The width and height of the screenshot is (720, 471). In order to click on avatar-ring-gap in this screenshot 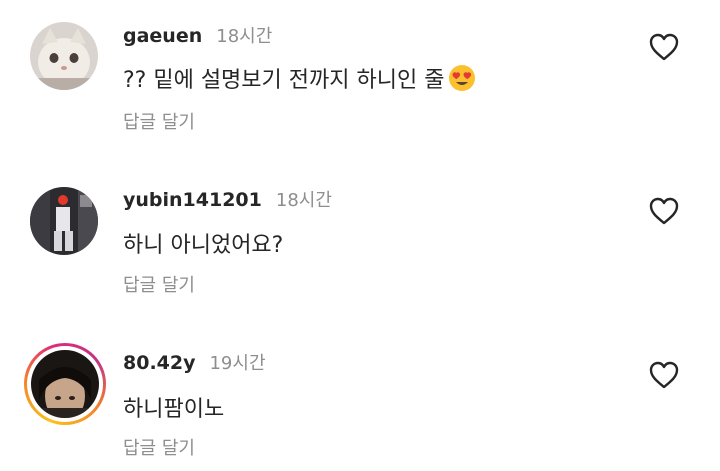, I will do `click(65, 384)`.